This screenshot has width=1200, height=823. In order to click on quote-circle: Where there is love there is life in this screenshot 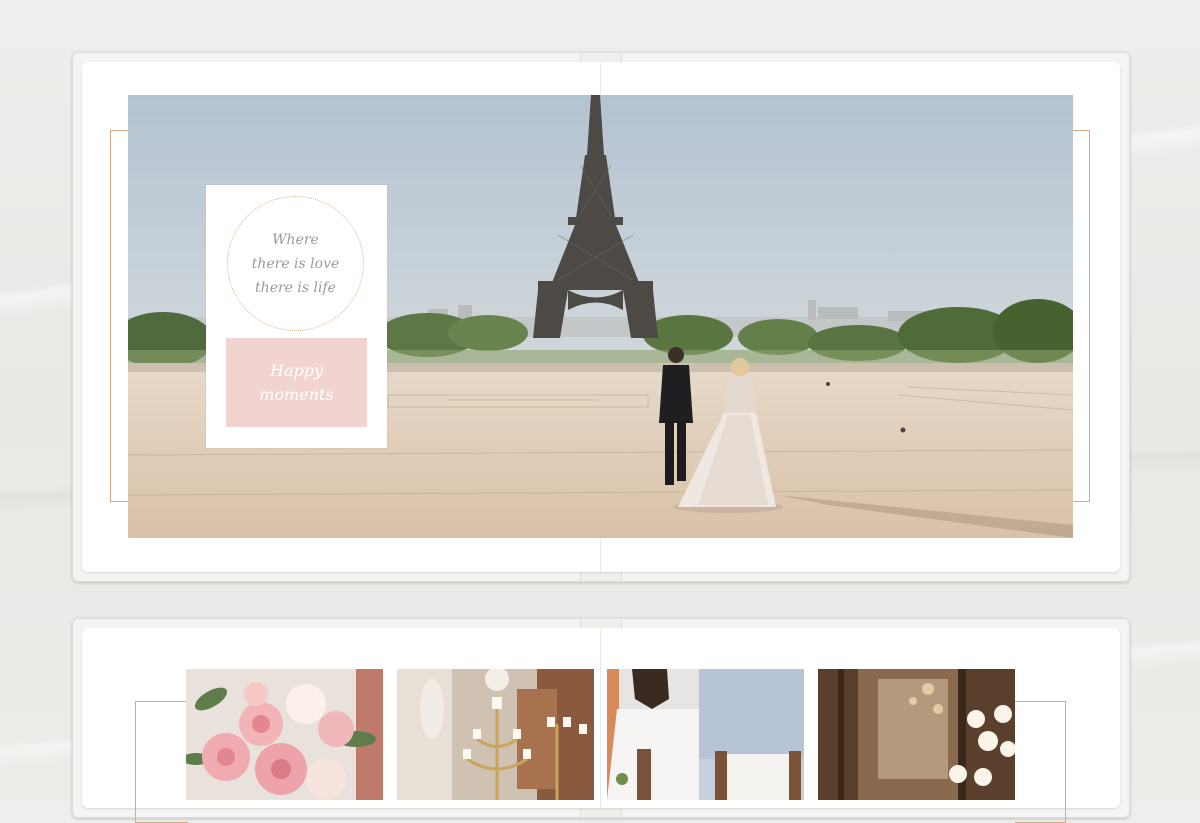, I will do `click(295, 263)`.